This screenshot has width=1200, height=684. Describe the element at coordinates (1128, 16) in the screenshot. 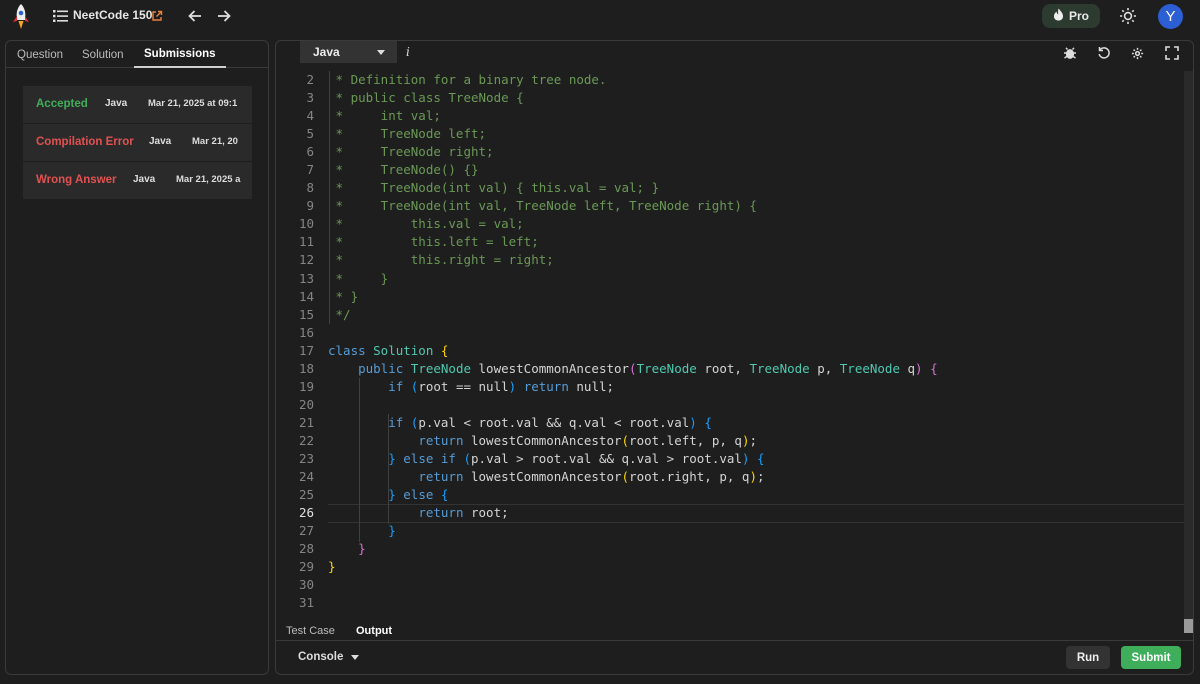

I see `sun-icon` at that location.